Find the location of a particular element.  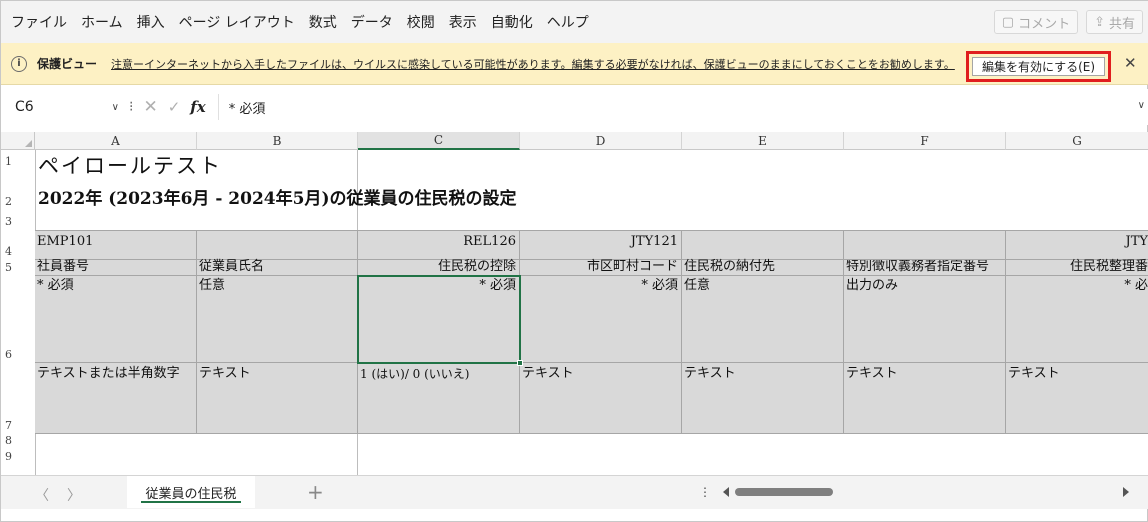

cell-f6: 出力のみ is located at coordinates (925, 319).